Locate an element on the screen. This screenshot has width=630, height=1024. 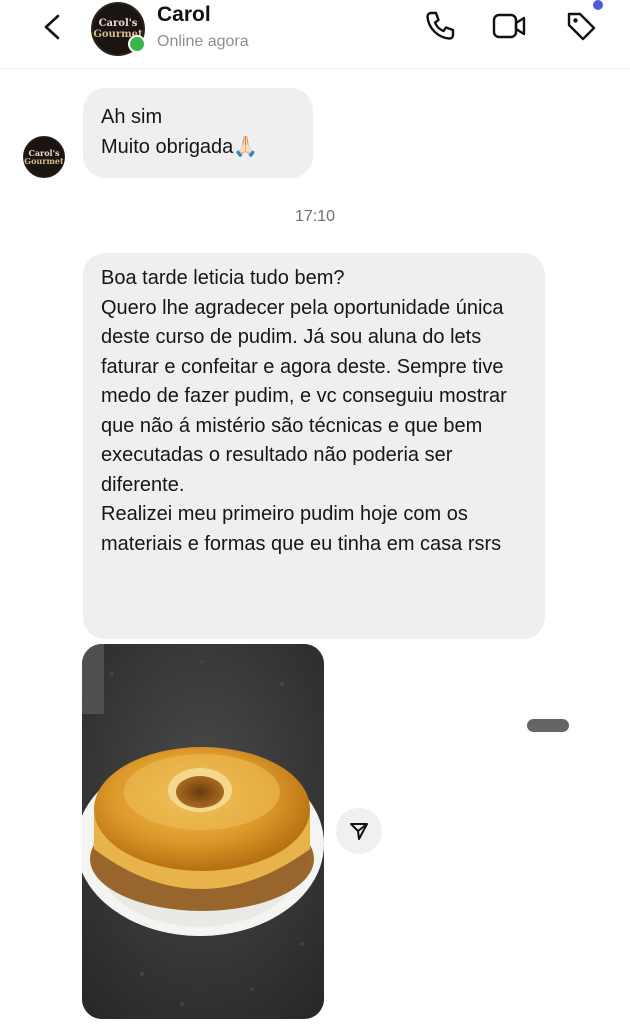
online-indicator is located at coordinates (137, 44).